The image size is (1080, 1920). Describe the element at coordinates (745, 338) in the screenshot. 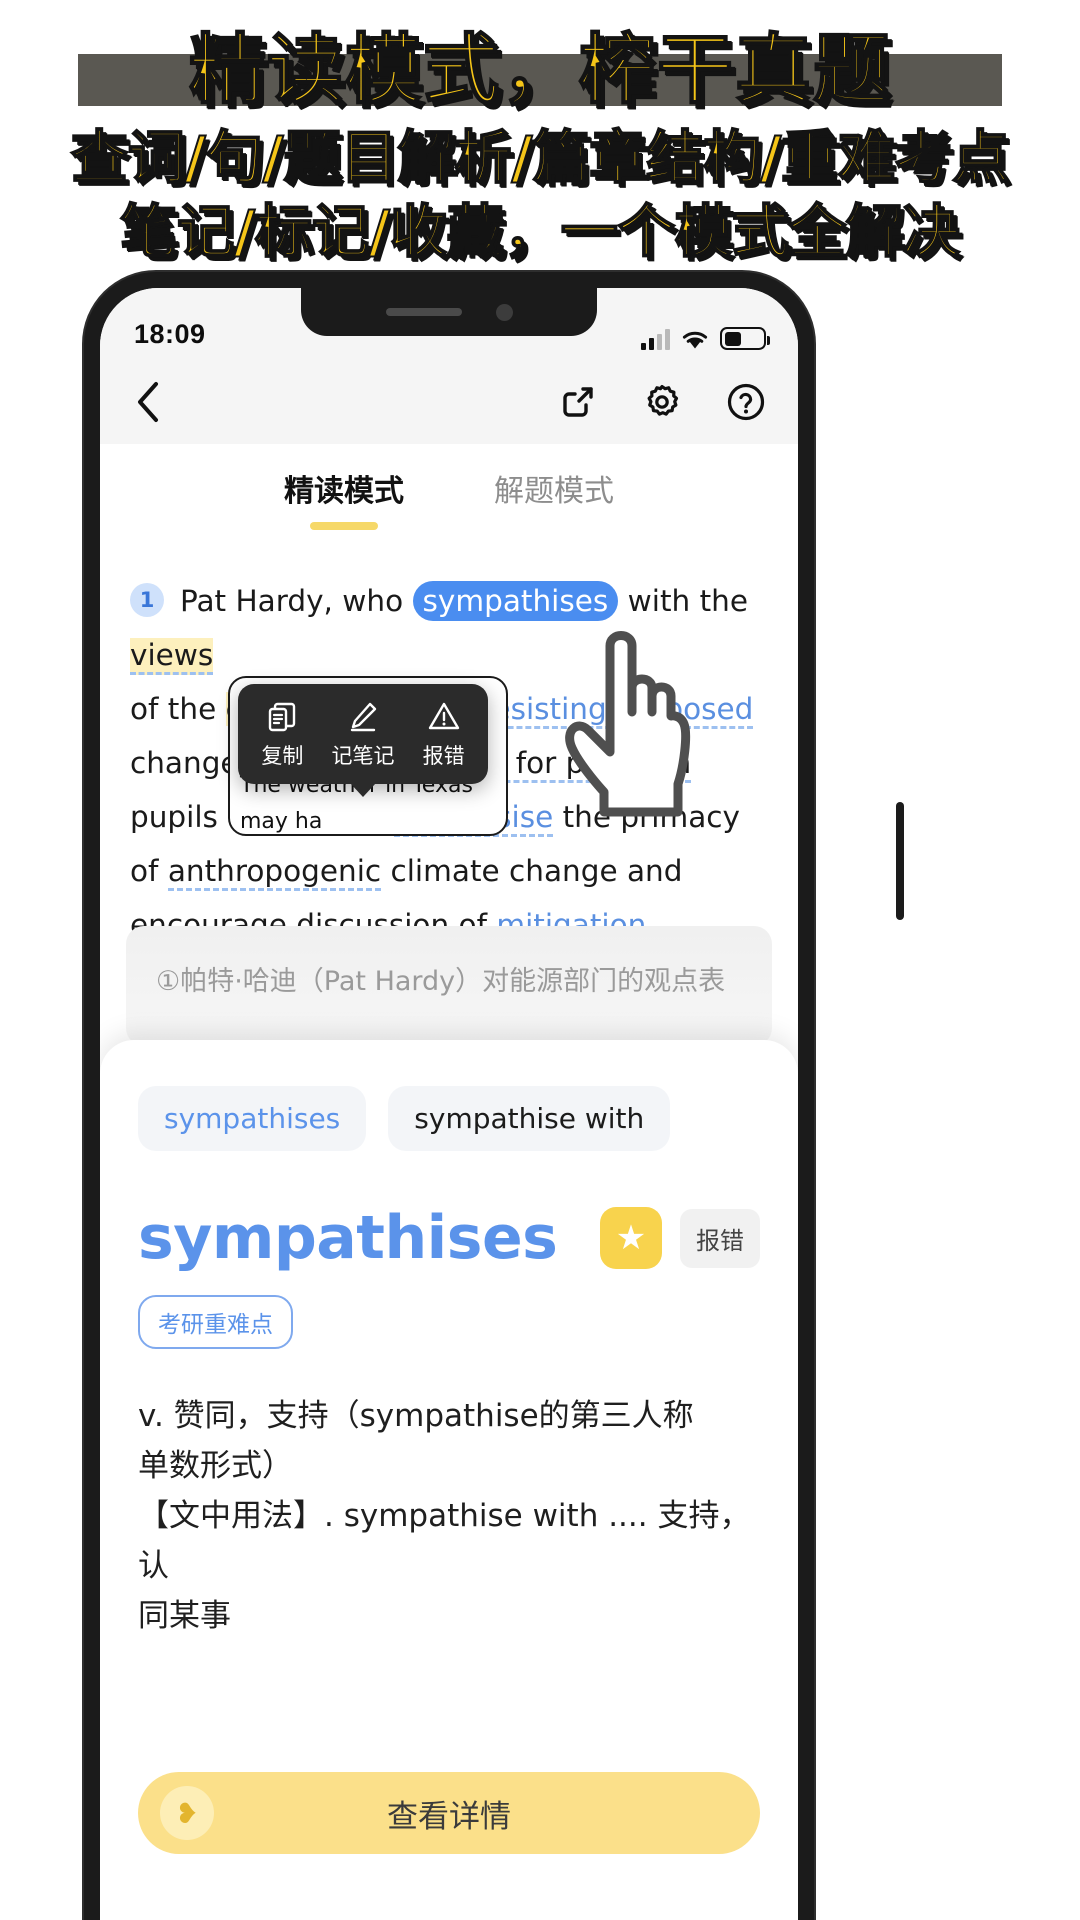

I see `battery-icon` at that location.